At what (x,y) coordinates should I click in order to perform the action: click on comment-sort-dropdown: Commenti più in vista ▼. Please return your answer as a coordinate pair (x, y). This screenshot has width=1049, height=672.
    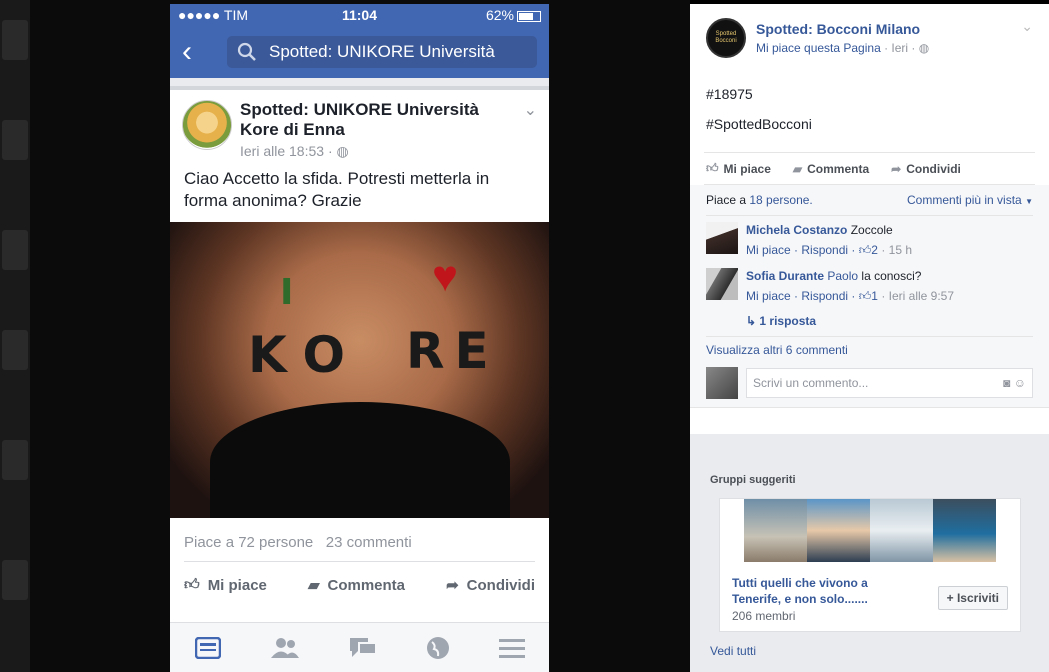
    Looking at the image, I should click on (970, 200).